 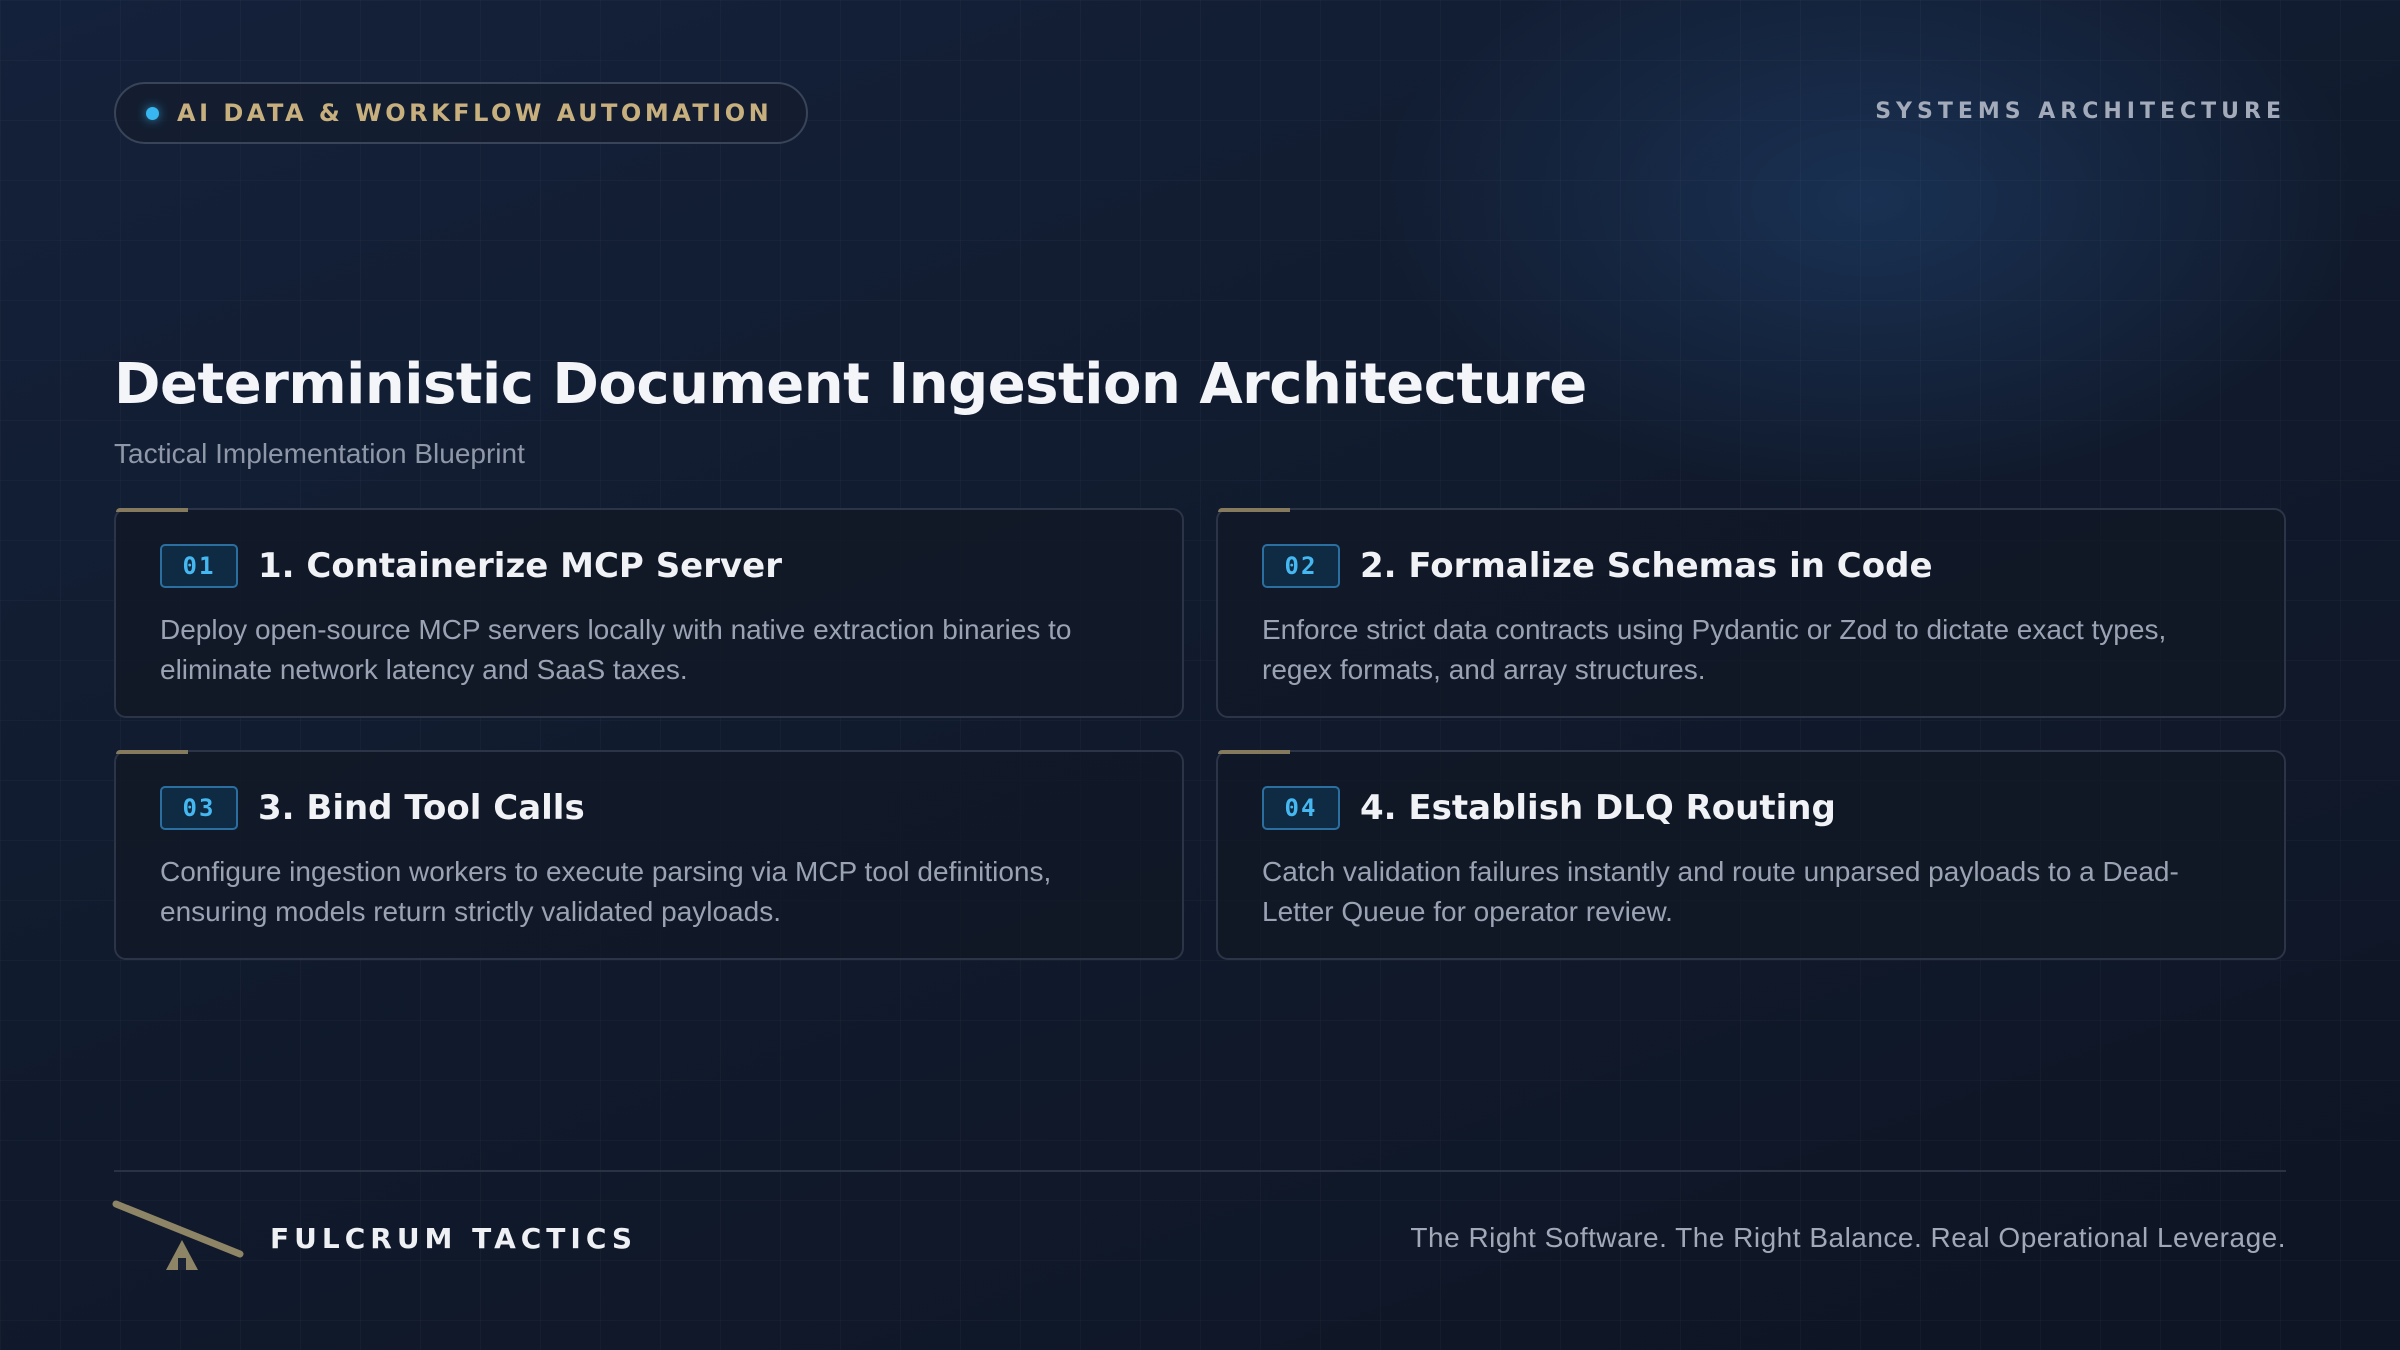 I want to click on step-title: 1. Containerize MCP Server, so click(x=520, y=566).